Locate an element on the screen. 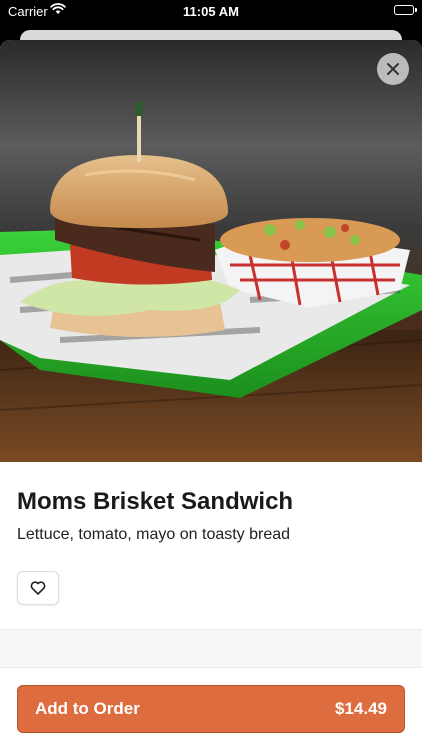 The image size is (422, 750). favorite-button is located at coordinates (38, 588).